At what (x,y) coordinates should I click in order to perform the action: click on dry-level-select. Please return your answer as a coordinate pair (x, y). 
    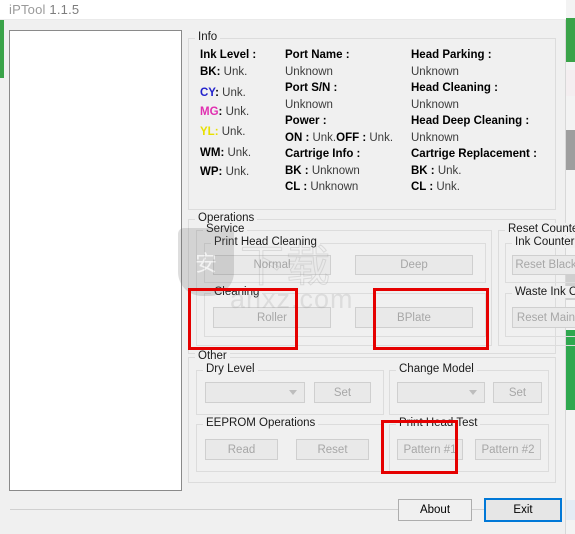
    Looking at the image, I should click on (255, 392).